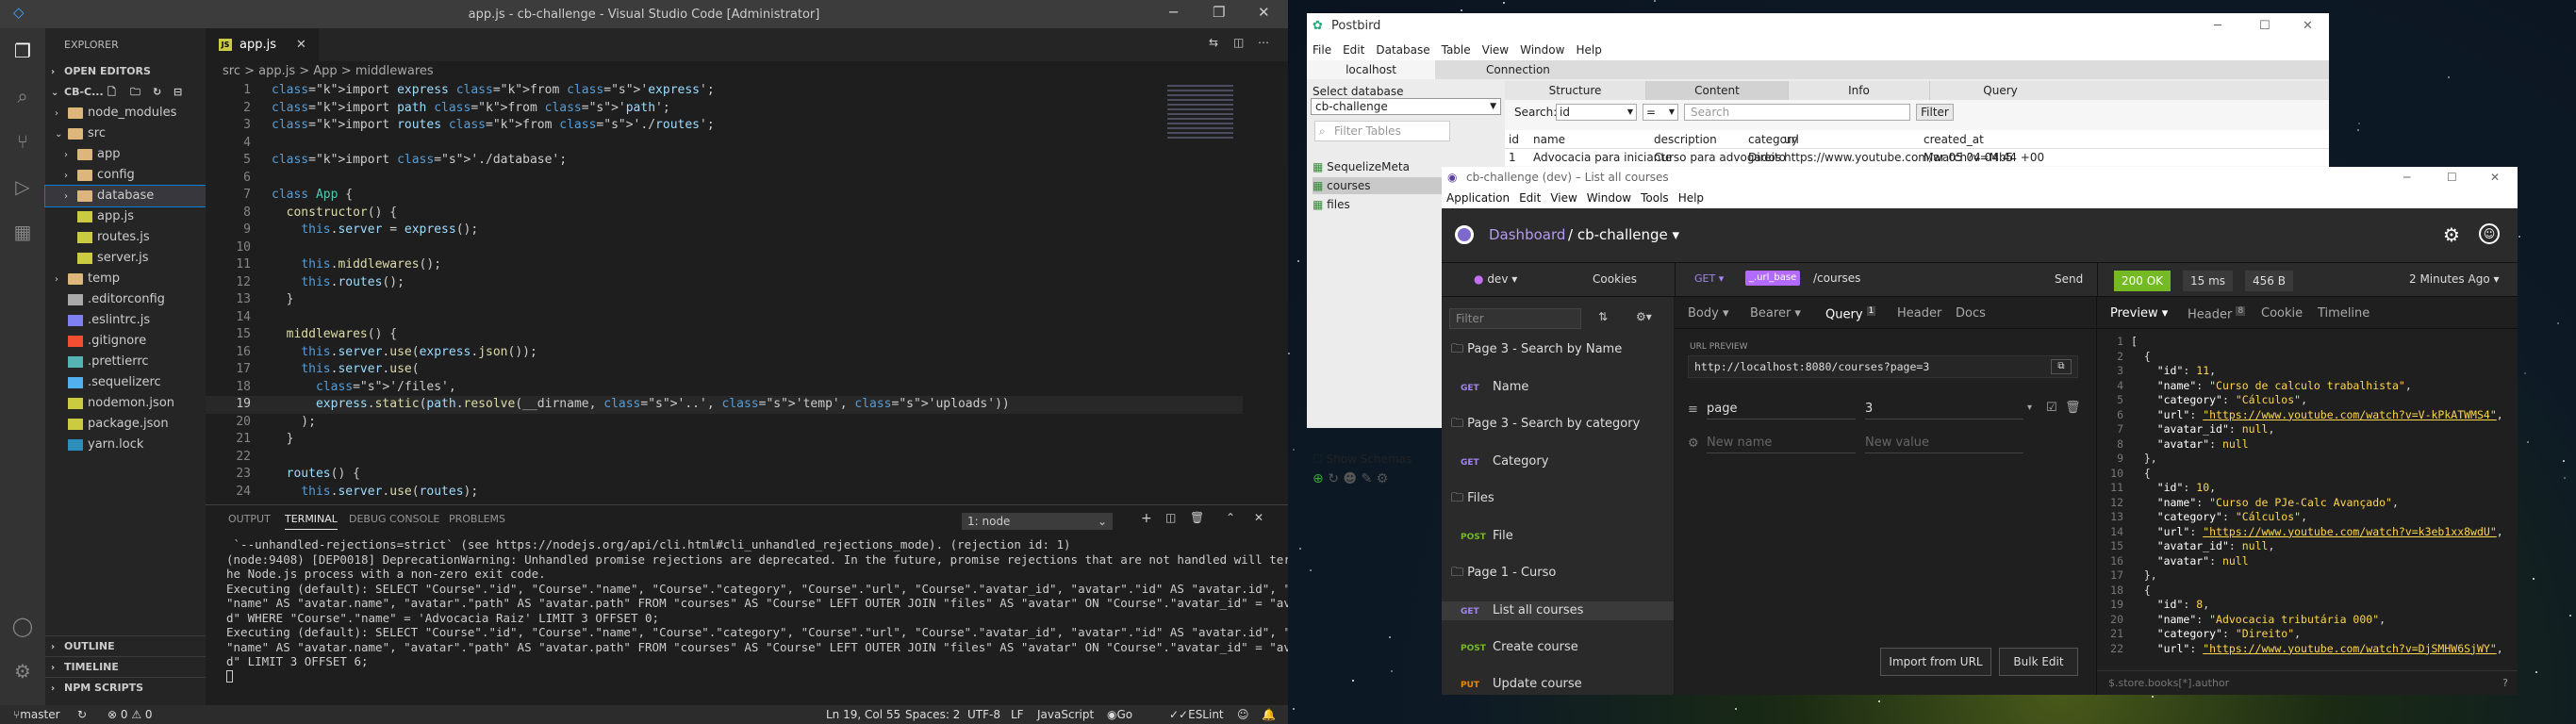 The width and height of the screenshot is (2576, 724). What do you see at coordinates (2451, 234) in the screenshot?
I see `preferences-gear-icon: ⚙` at bounding box center [2451, 234].